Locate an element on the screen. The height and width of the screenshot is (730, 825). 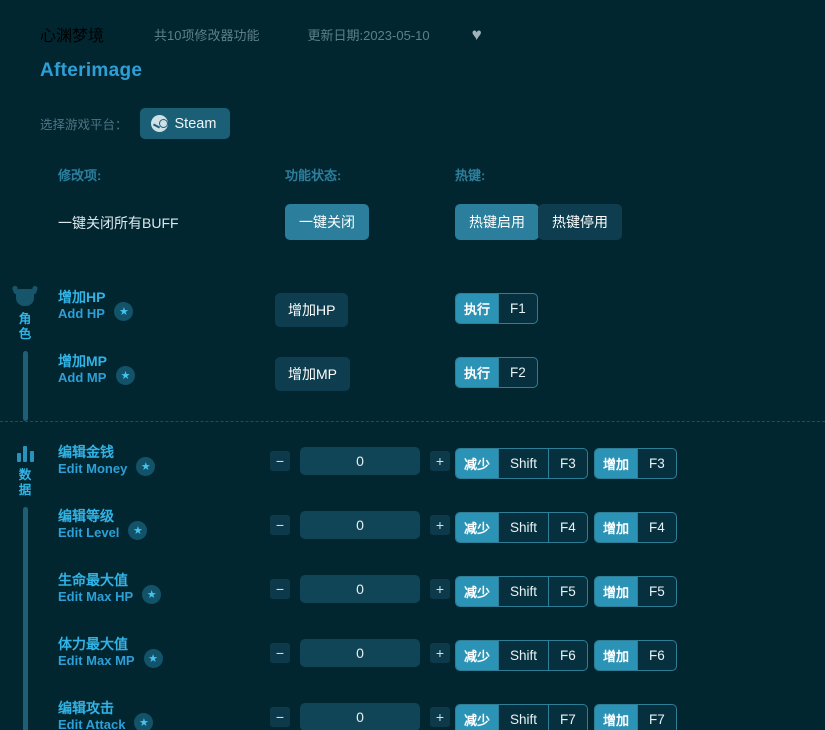
hotkey-decrease-group: 减少 Shift F4 is located at coordinates (521, 527).